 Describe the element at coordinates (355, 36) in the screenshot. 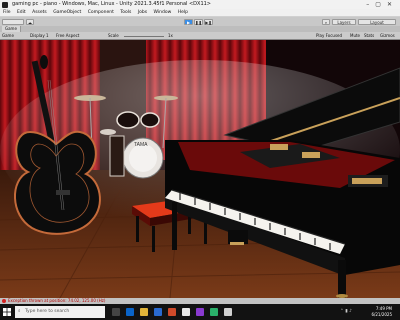

I see `mute-toggle: Mute` at that location.